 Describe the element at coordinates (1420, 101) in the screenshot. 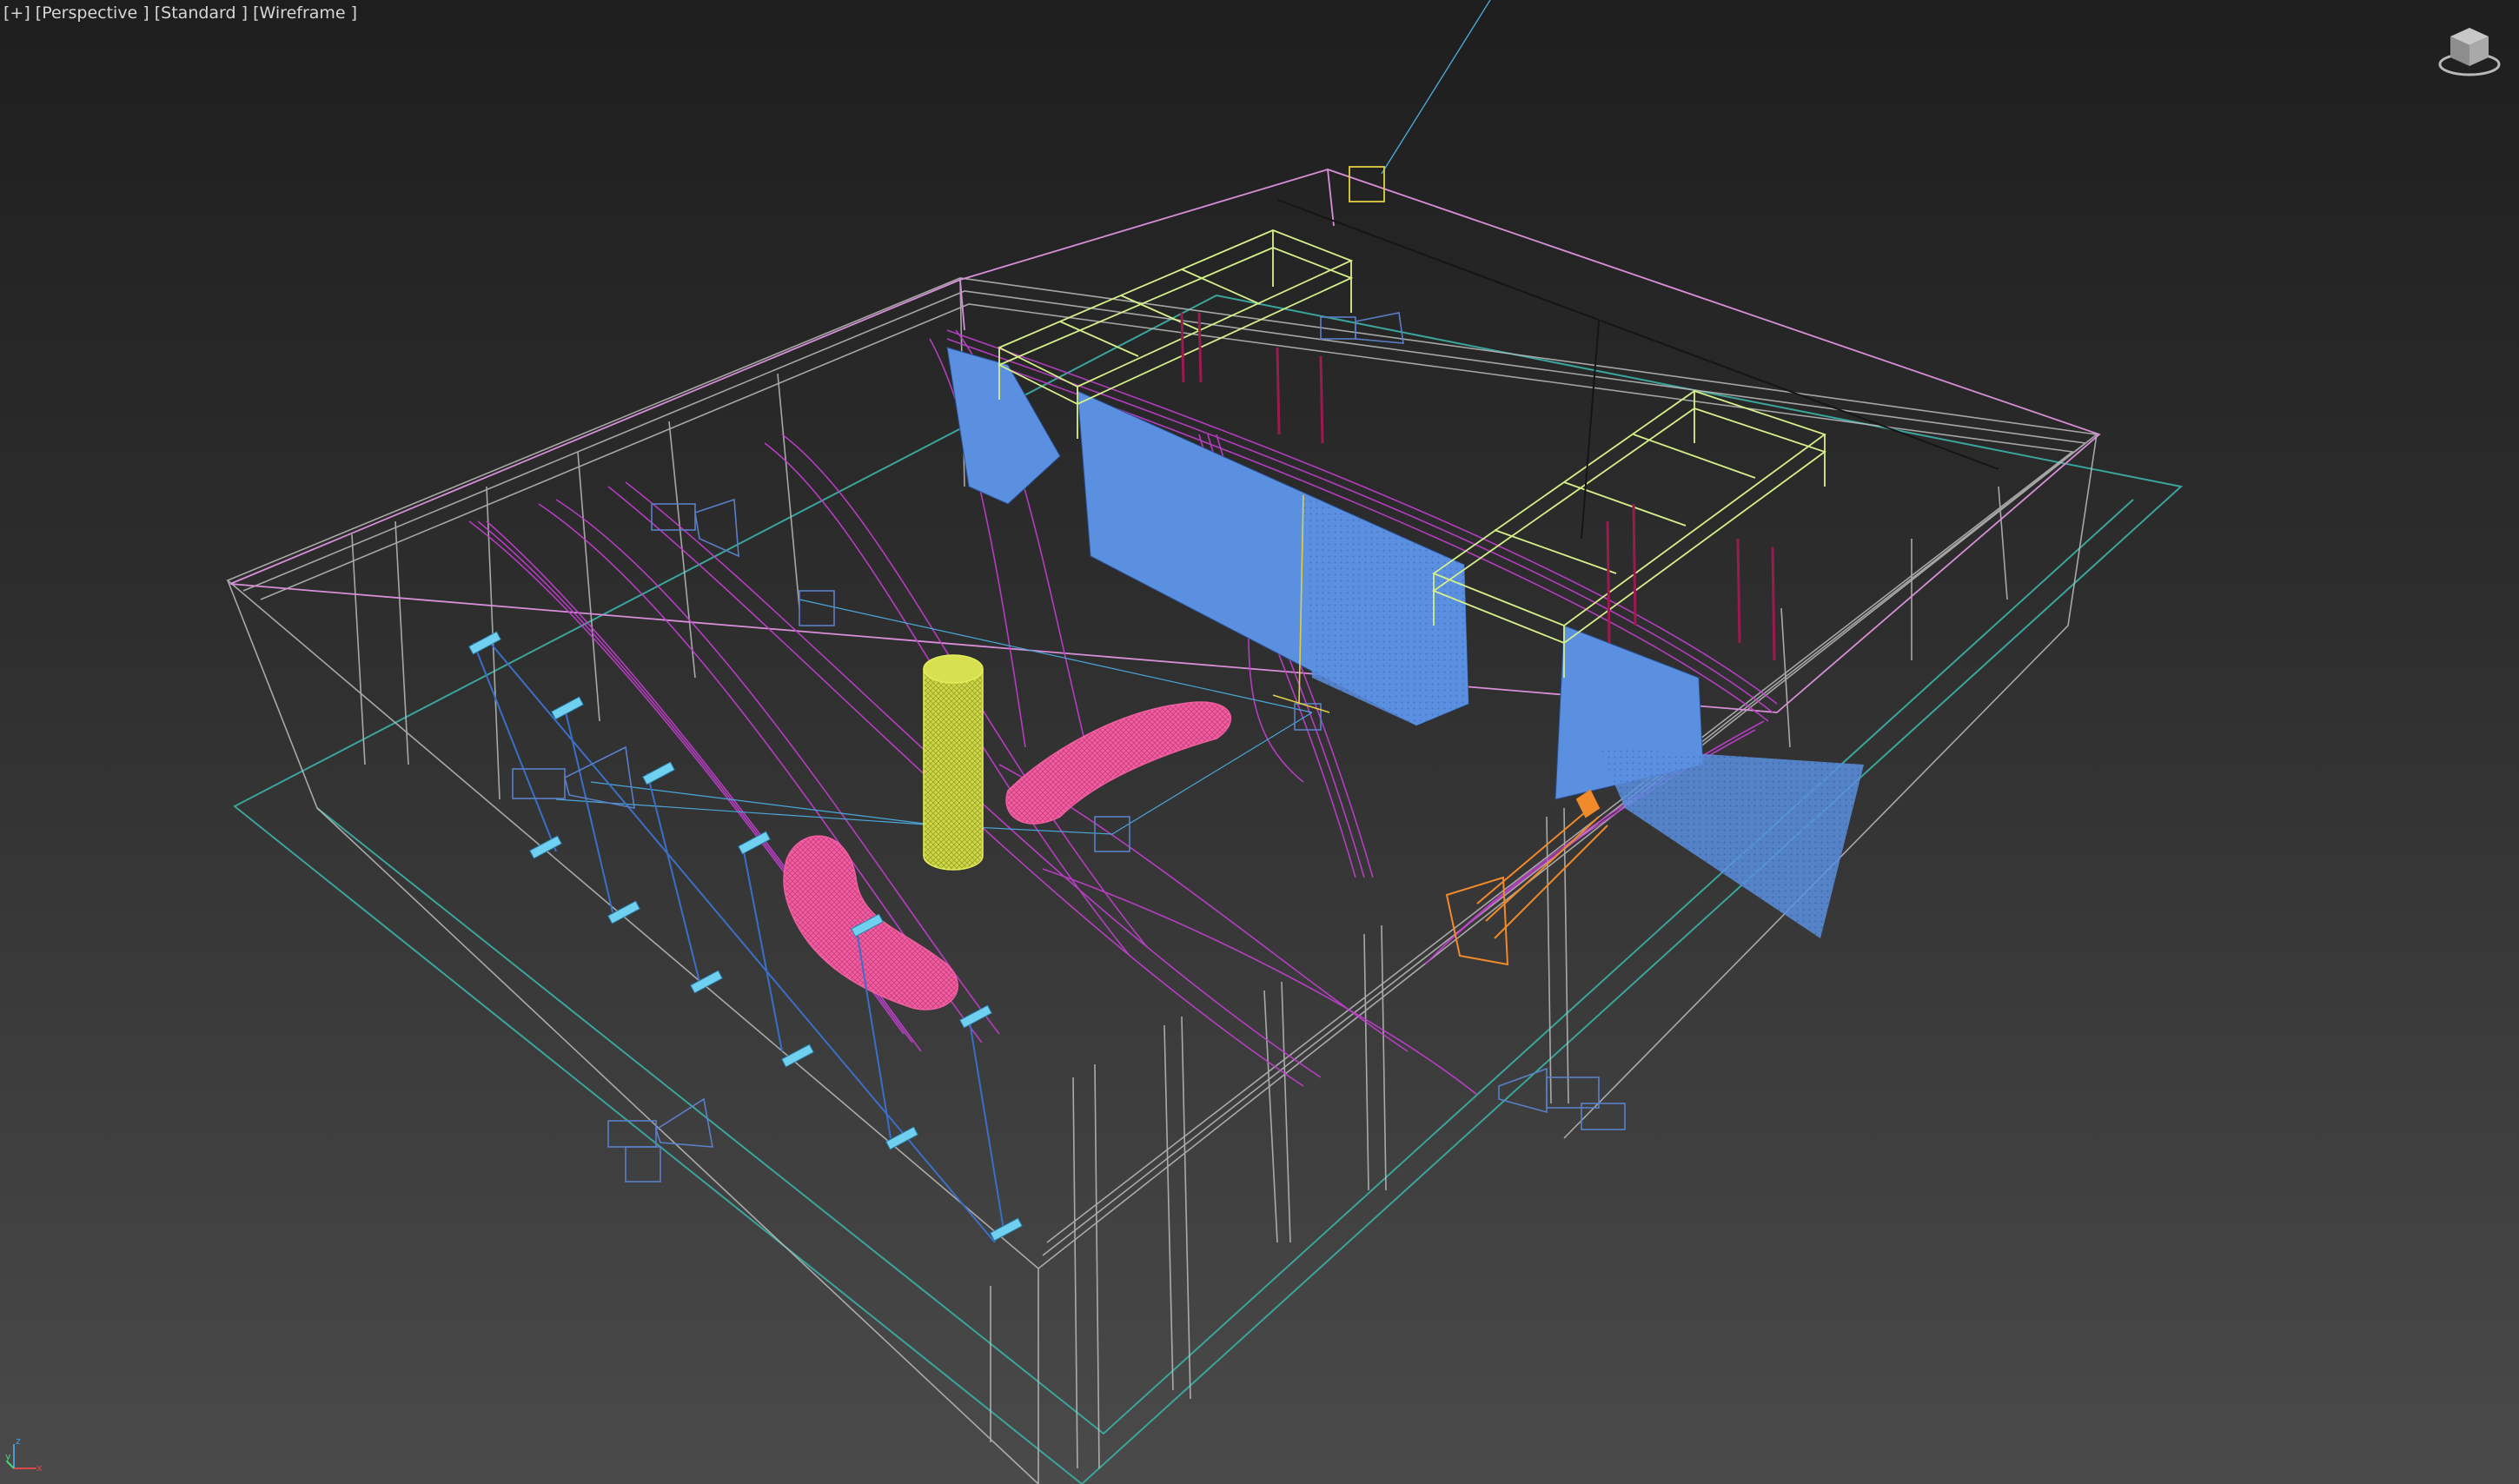

I see `light-target` at that location.